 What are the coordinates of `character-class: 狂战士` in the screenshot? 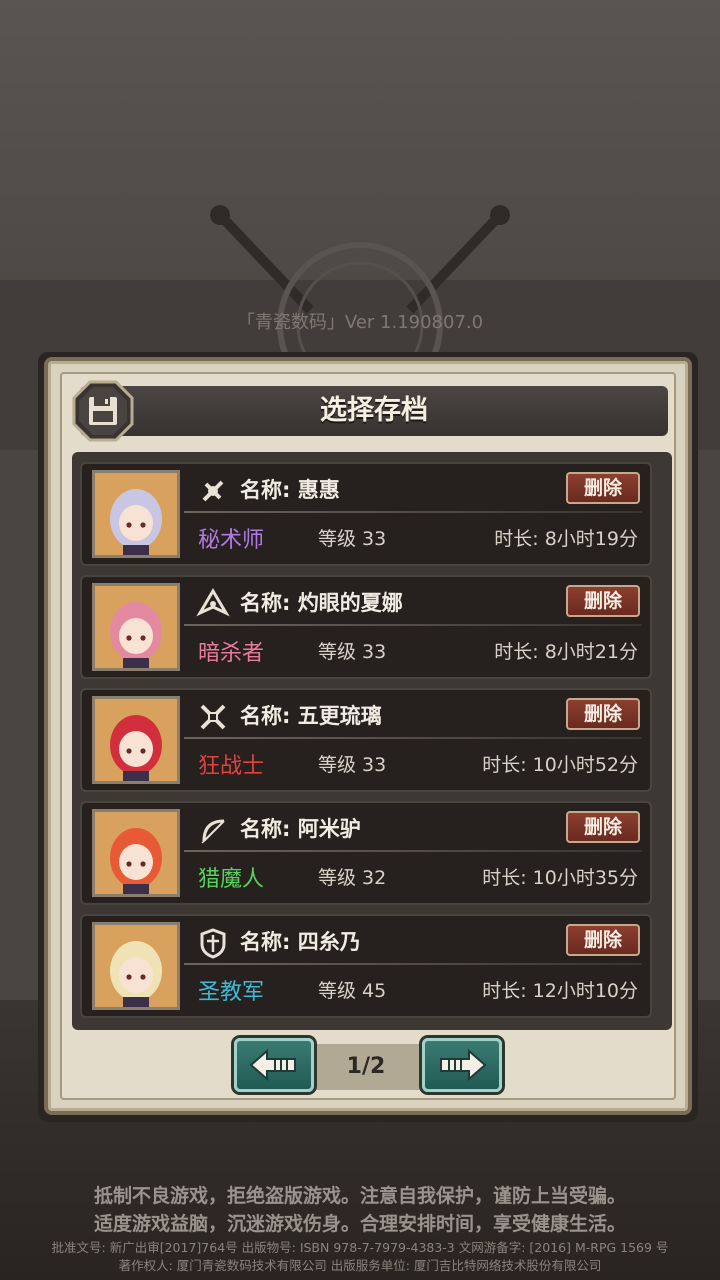 It's located at (231, 766).